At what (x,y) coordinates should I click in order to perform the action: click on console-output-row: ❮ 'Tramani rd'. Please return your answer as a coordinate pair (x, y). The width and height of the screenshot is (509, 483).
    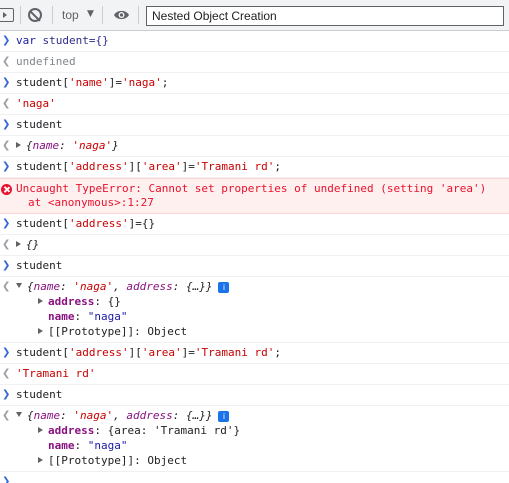
    Looking at the image, I should click on (254, 374).